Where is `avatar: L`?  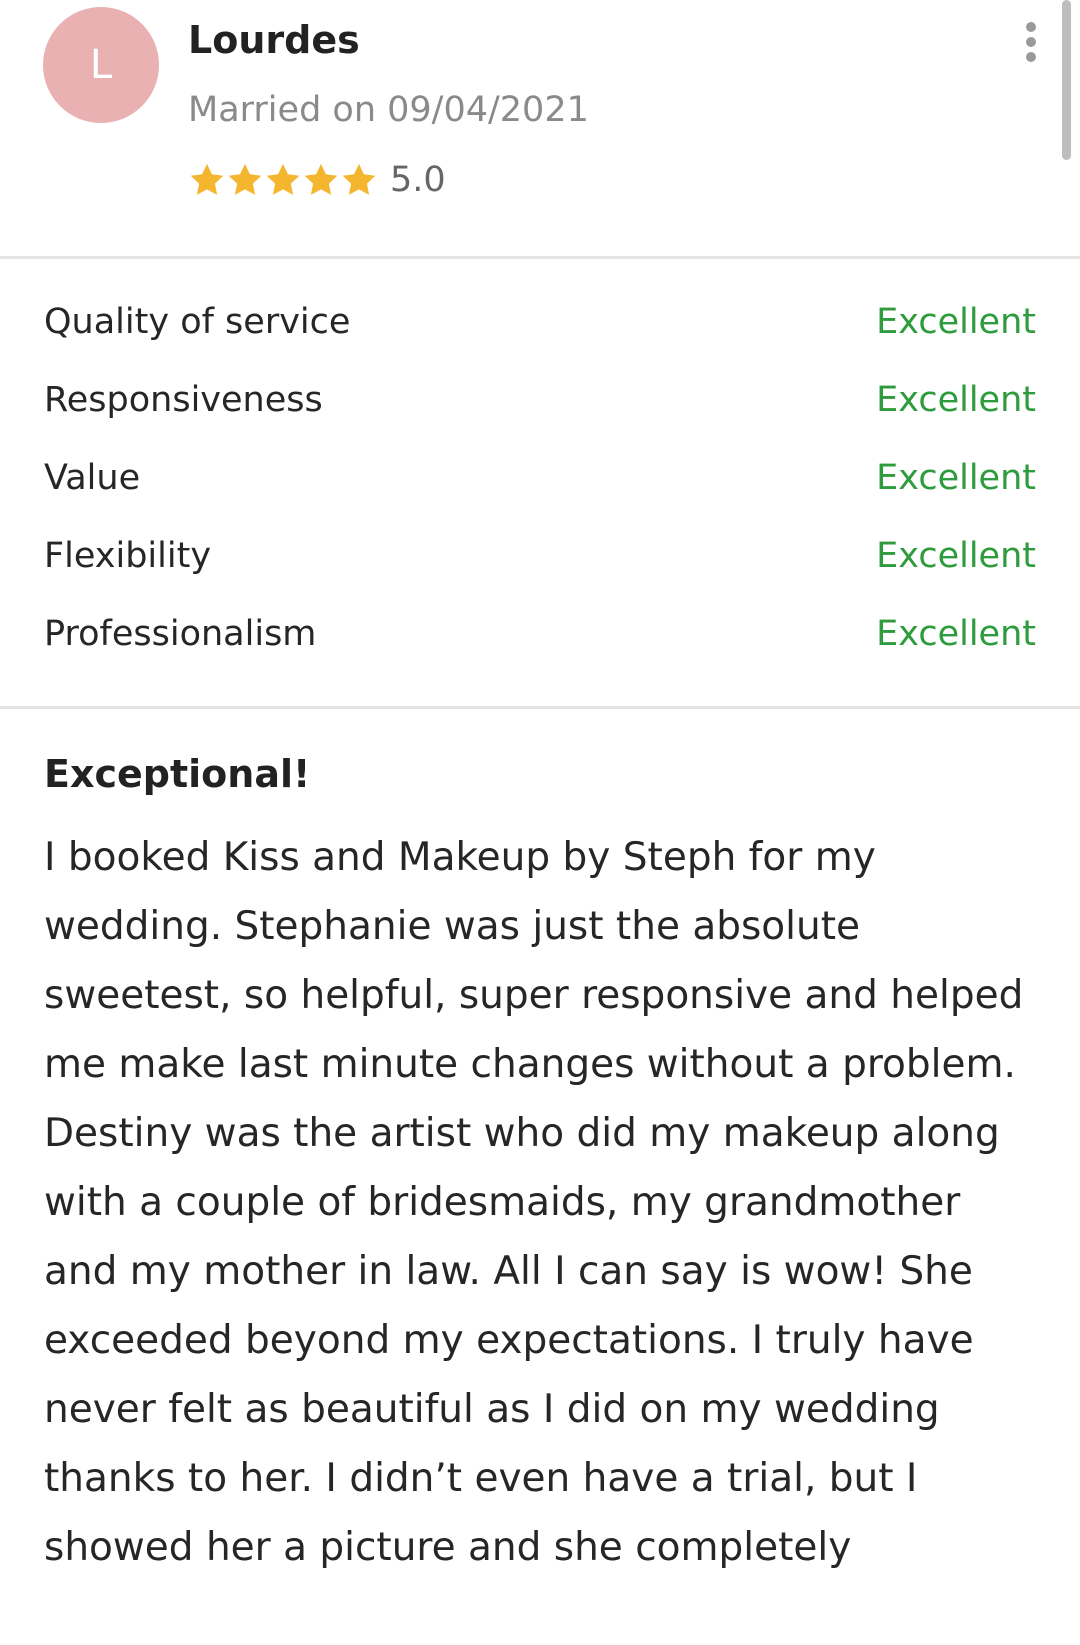 avatar: L is located at coordinates (101, 65).